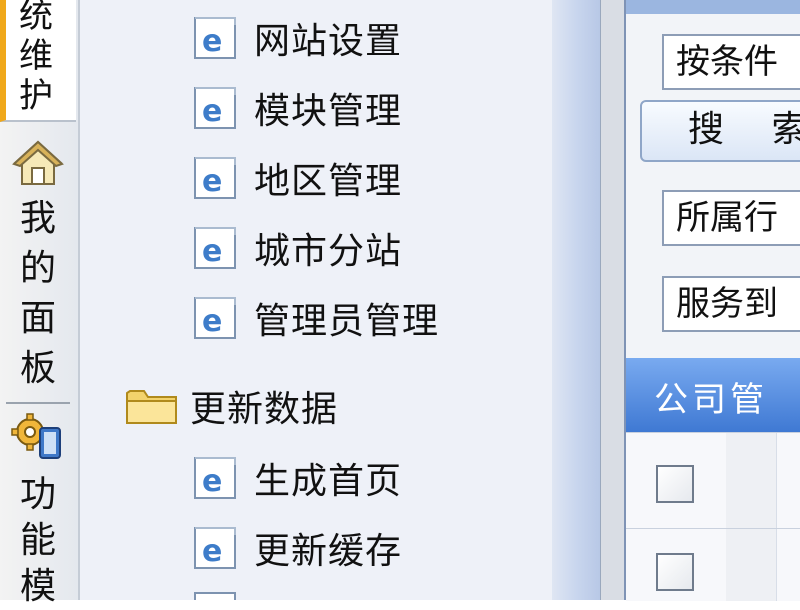 This screenshot has width=800, height=610. I want to click on industry-select: 所属行, so click(731, 218).